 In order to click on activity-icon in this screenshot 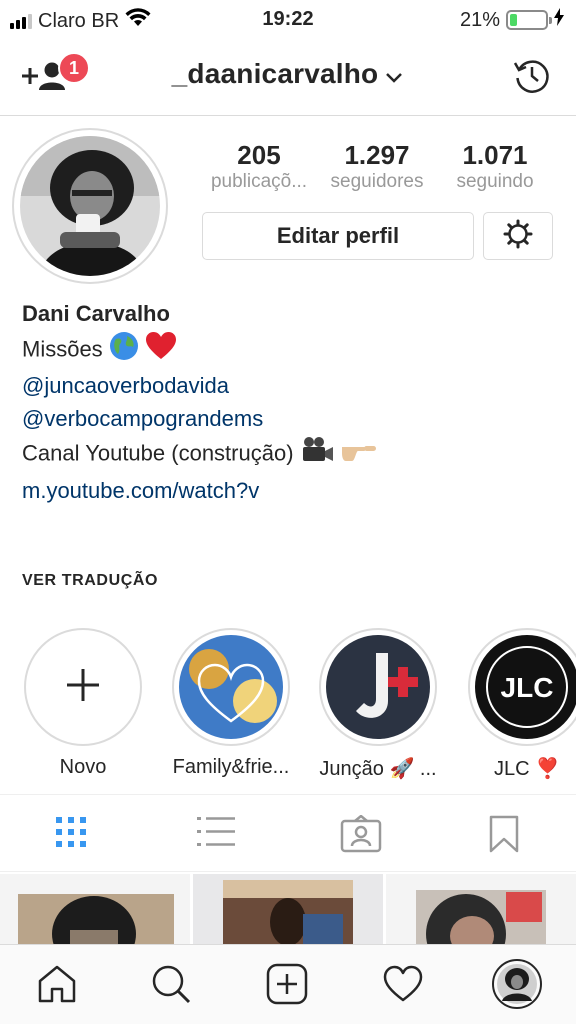, I will do `click(403, 986)`.